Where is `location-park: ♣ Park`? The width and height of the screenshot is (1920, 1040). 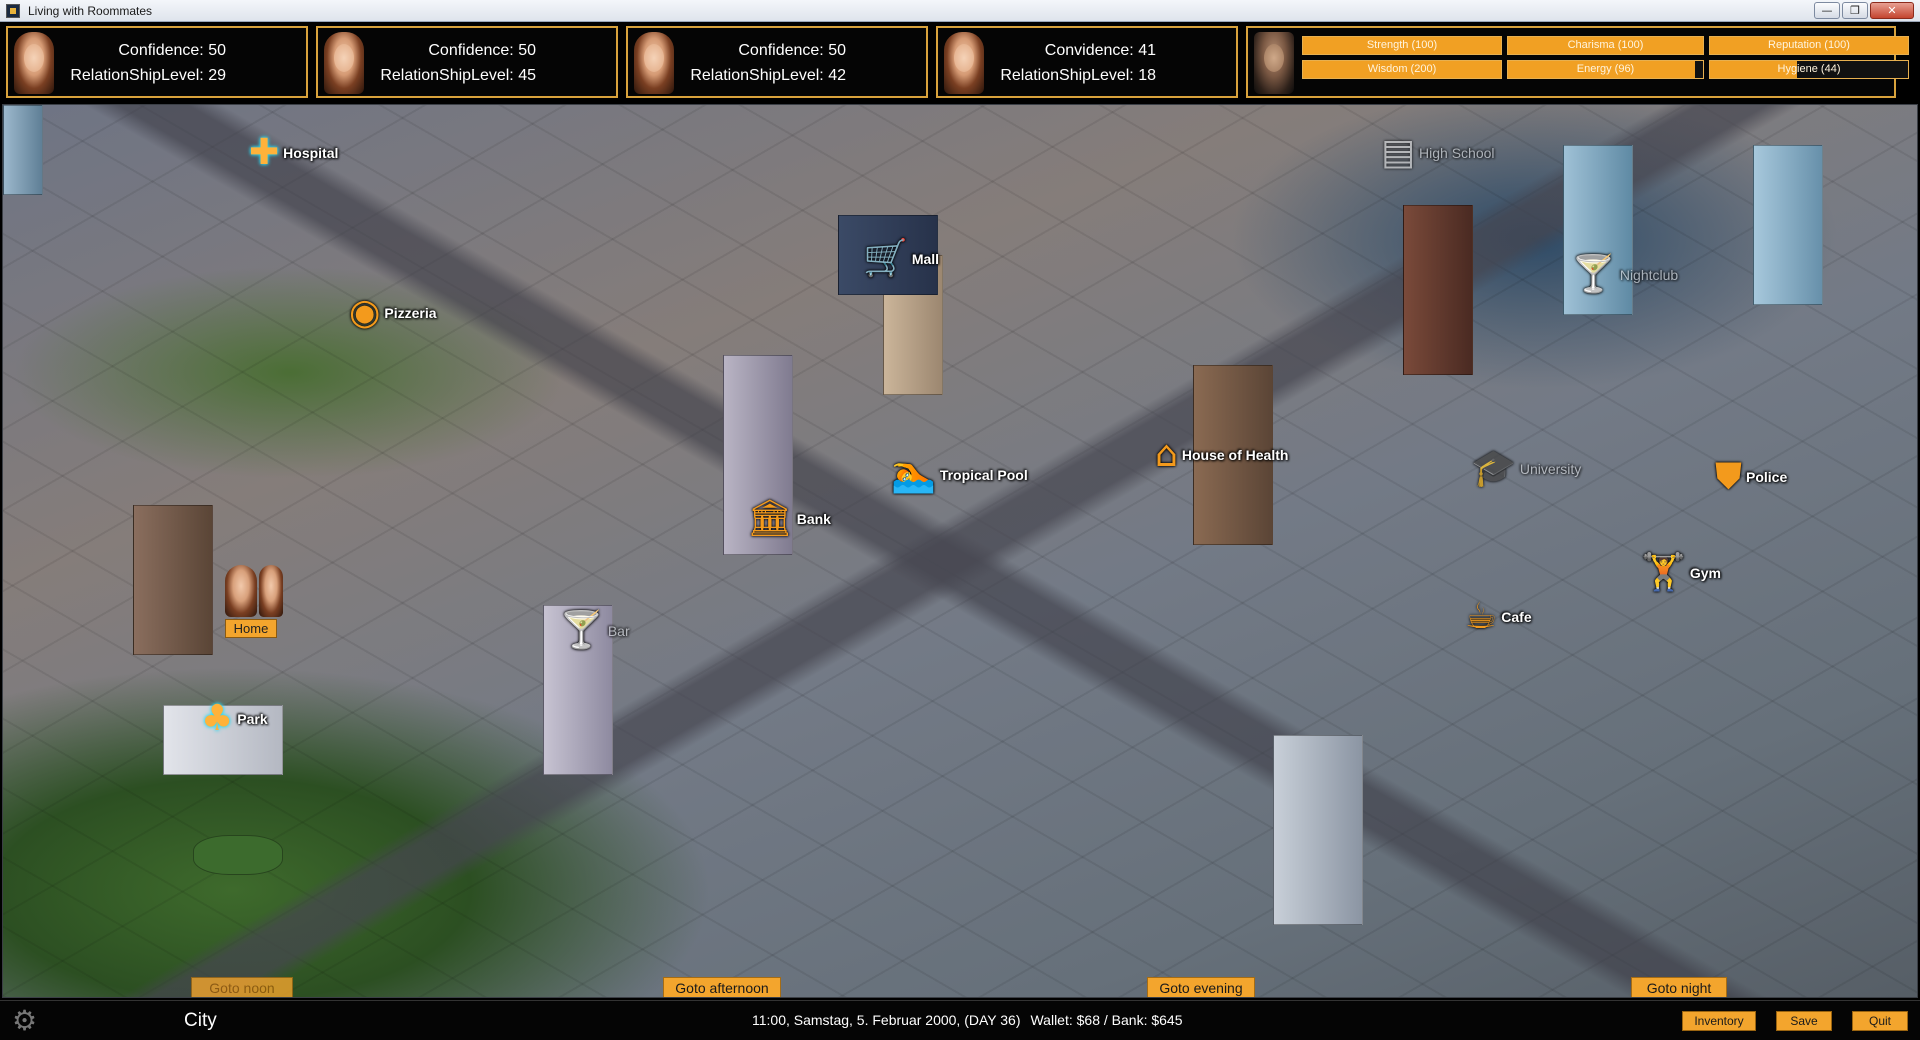
location-park: ♣ Park is located at coordinates (234, 719).